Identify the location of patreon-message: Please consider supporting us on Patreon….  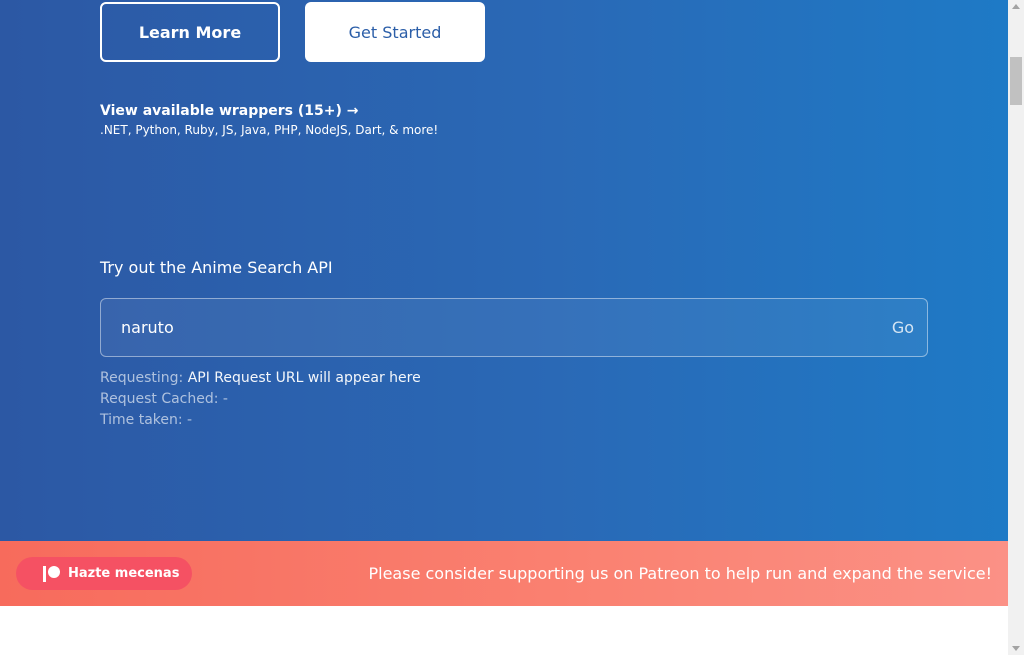
(680, 573).